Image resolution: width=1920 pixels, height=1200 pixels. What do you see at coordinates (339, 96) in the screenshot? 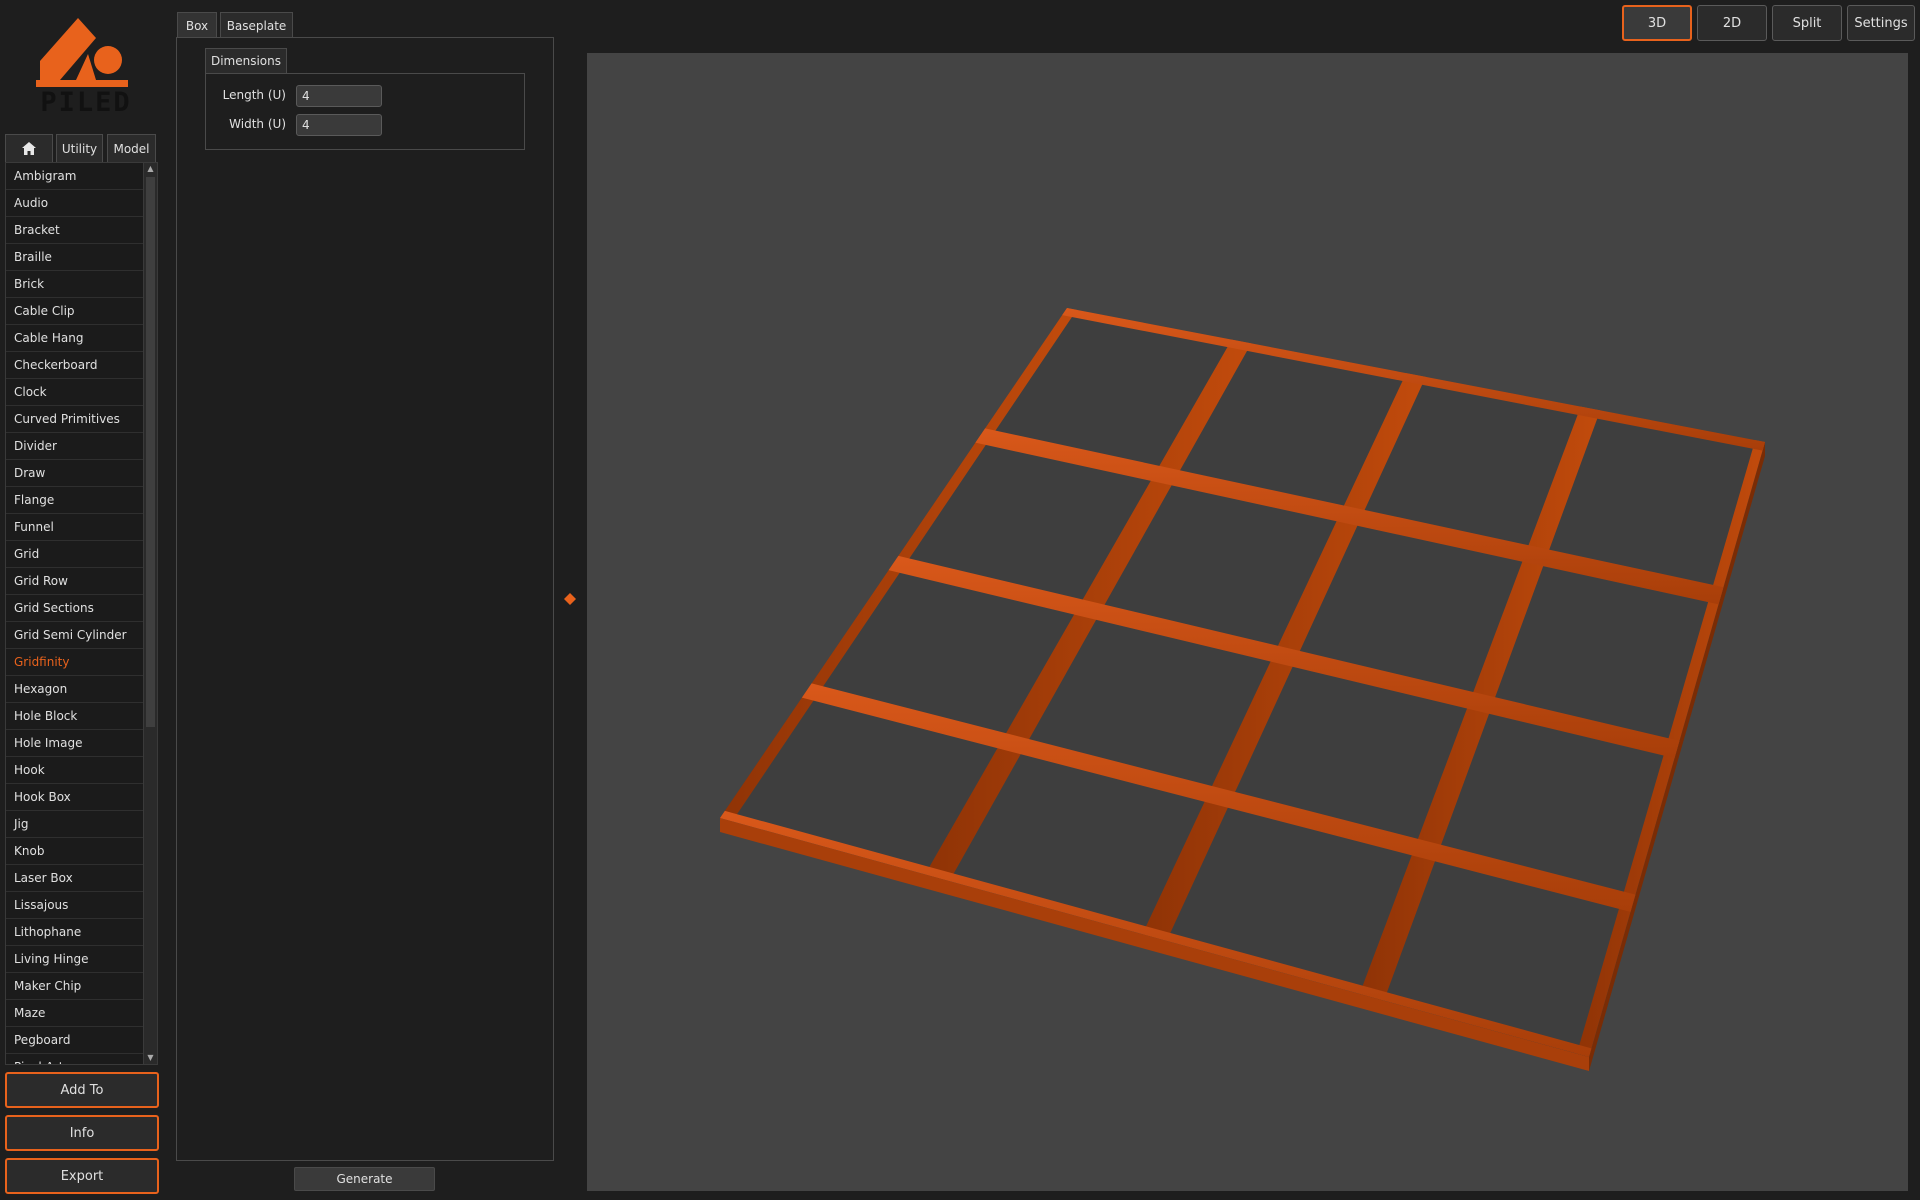
I see `length-input` at bounding box center [339, 96].